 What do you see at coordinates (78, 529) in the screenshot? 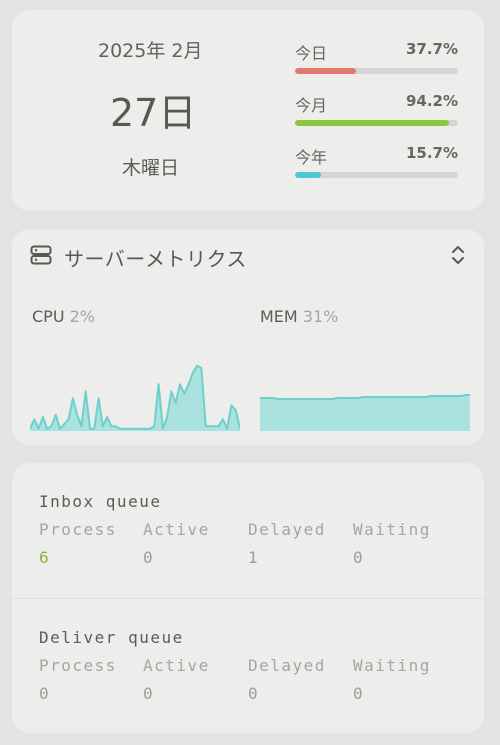
I see `inbox-header-process: Process` at bounding box center [78, 529].